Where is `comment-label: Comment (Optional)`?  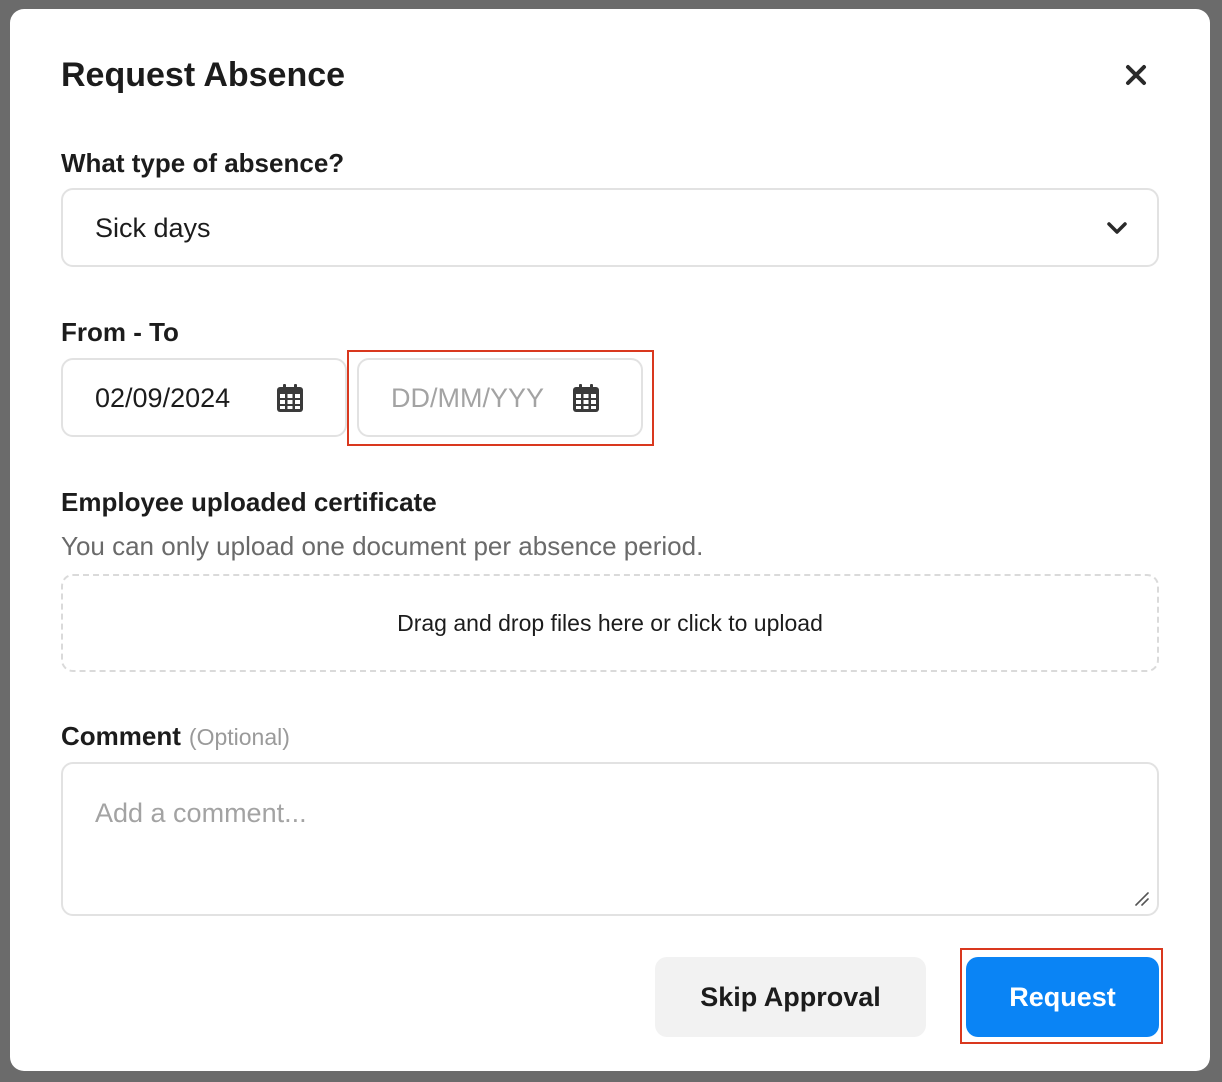 comment-label: Comment (Optional) is located at coordinates (175, 736).